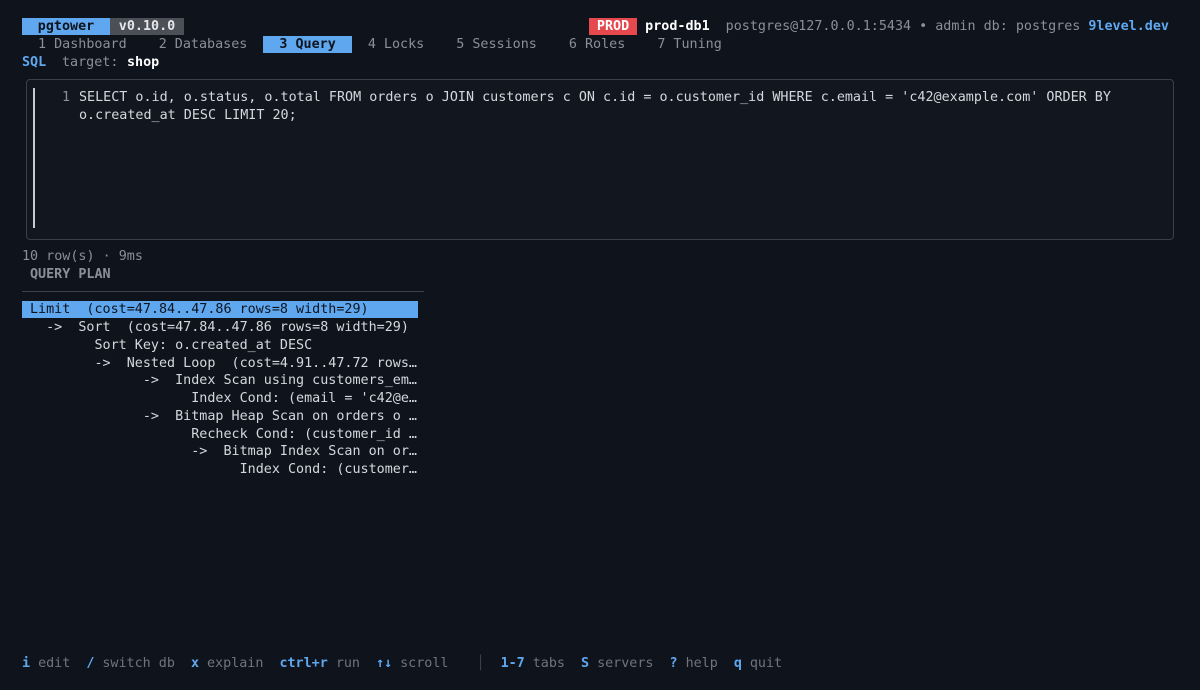  Describe the element at coordinates (677, 26) in the screenshot. I see `server-name: prod-db1` at that location.